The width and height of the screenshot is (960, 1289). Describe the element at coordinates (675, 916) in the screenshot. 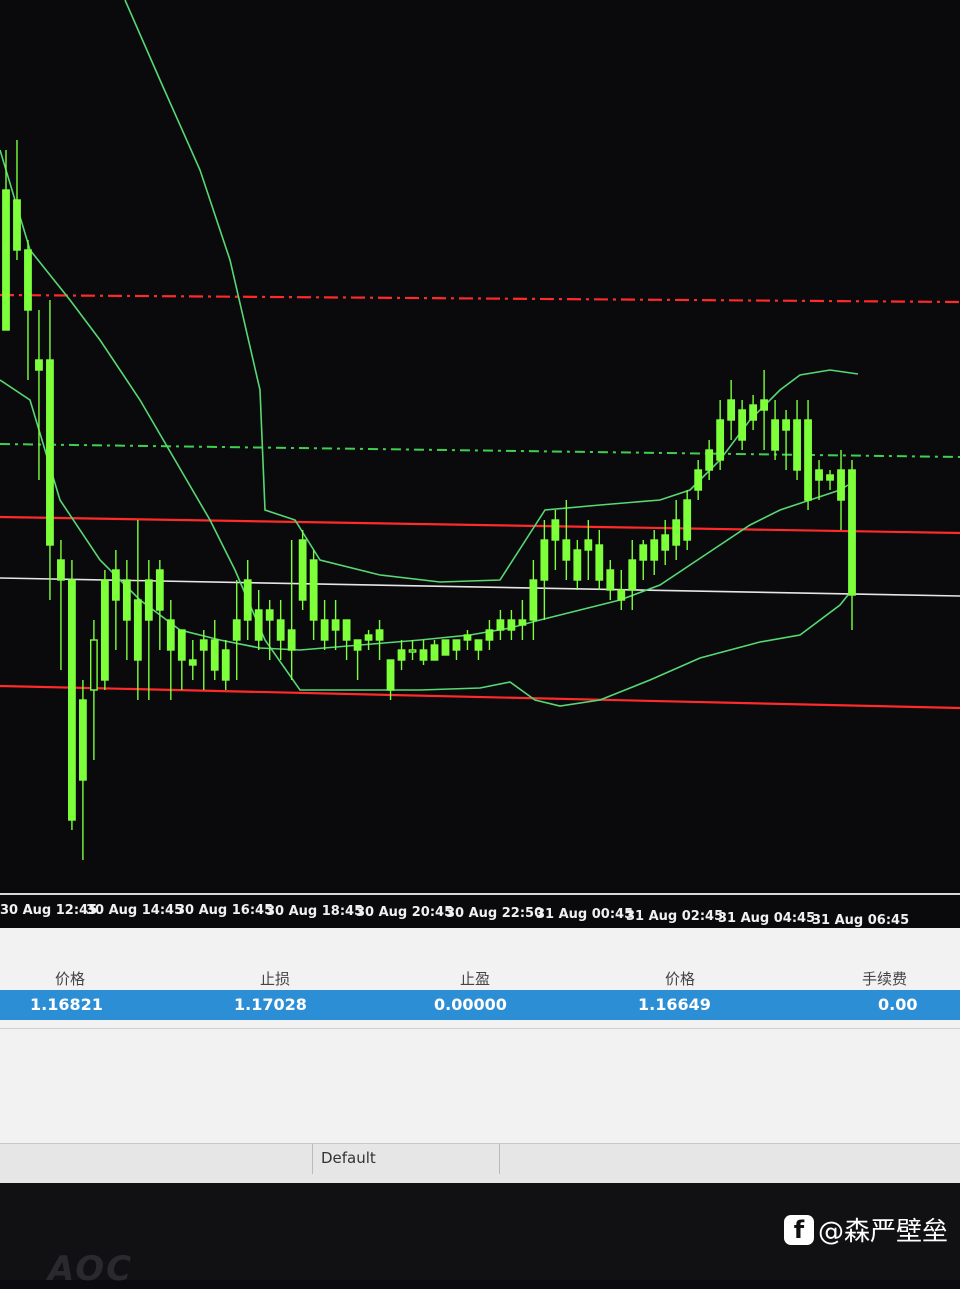

I see `time-tick-label: 31 Aug 02:45` at that location.